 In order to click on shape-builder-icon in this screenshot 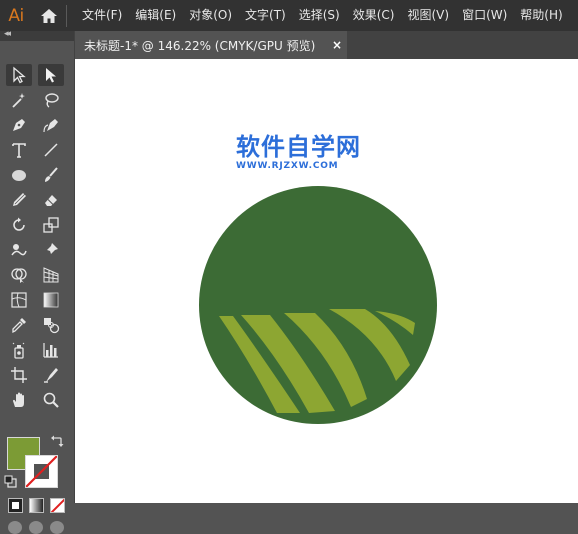, I will do `click(19, 275)`.